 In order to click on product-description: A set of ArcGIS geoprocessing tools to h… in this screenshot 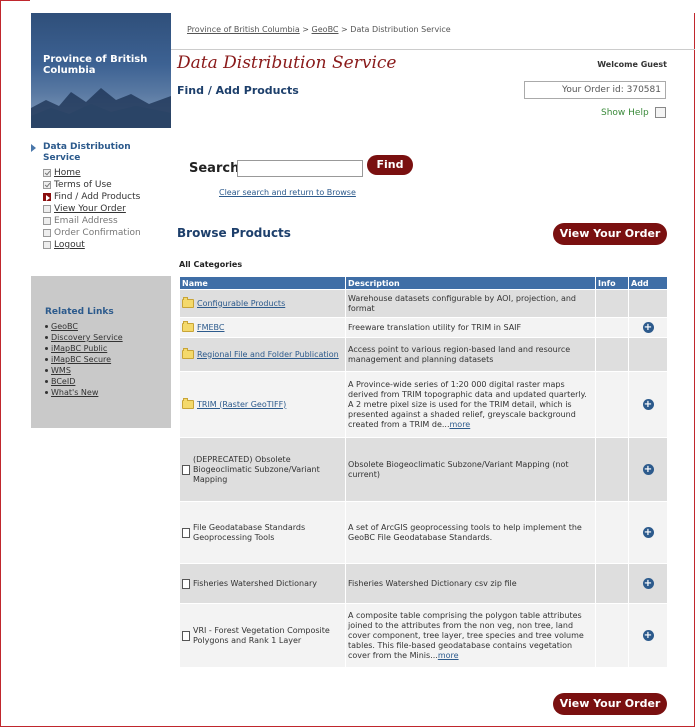, I will do `click(470, 532)`.